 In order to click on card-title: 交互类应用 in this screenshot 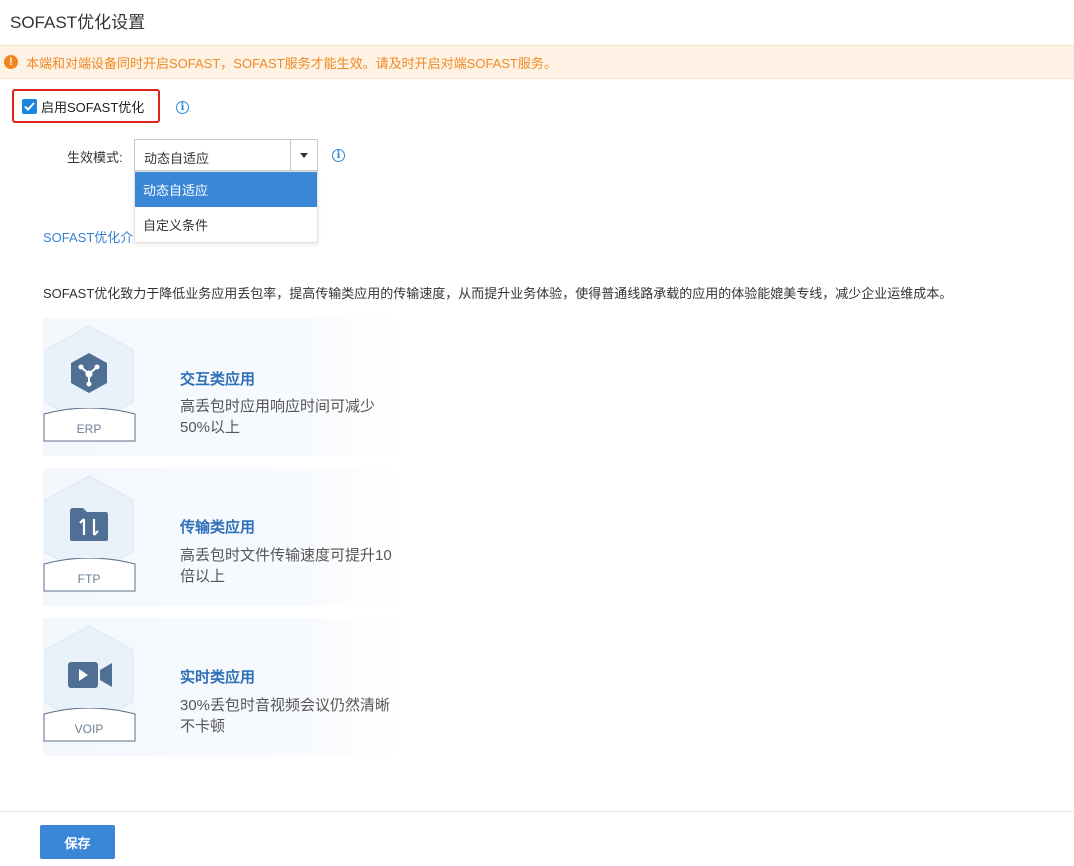, I will do `click(218, 379)`.